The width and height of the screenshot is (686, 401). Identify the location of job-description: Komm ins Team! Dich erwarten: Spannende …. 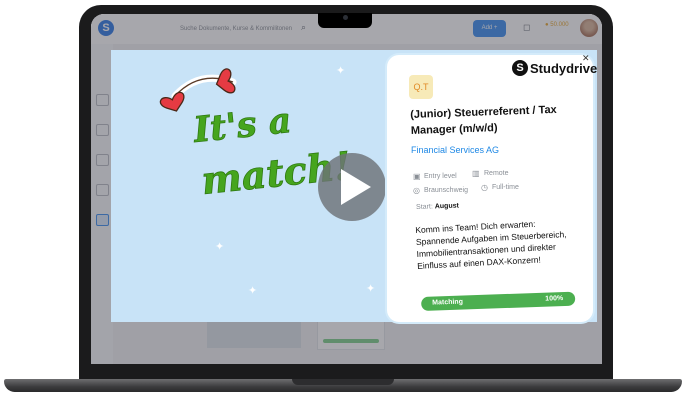
(491, 244).